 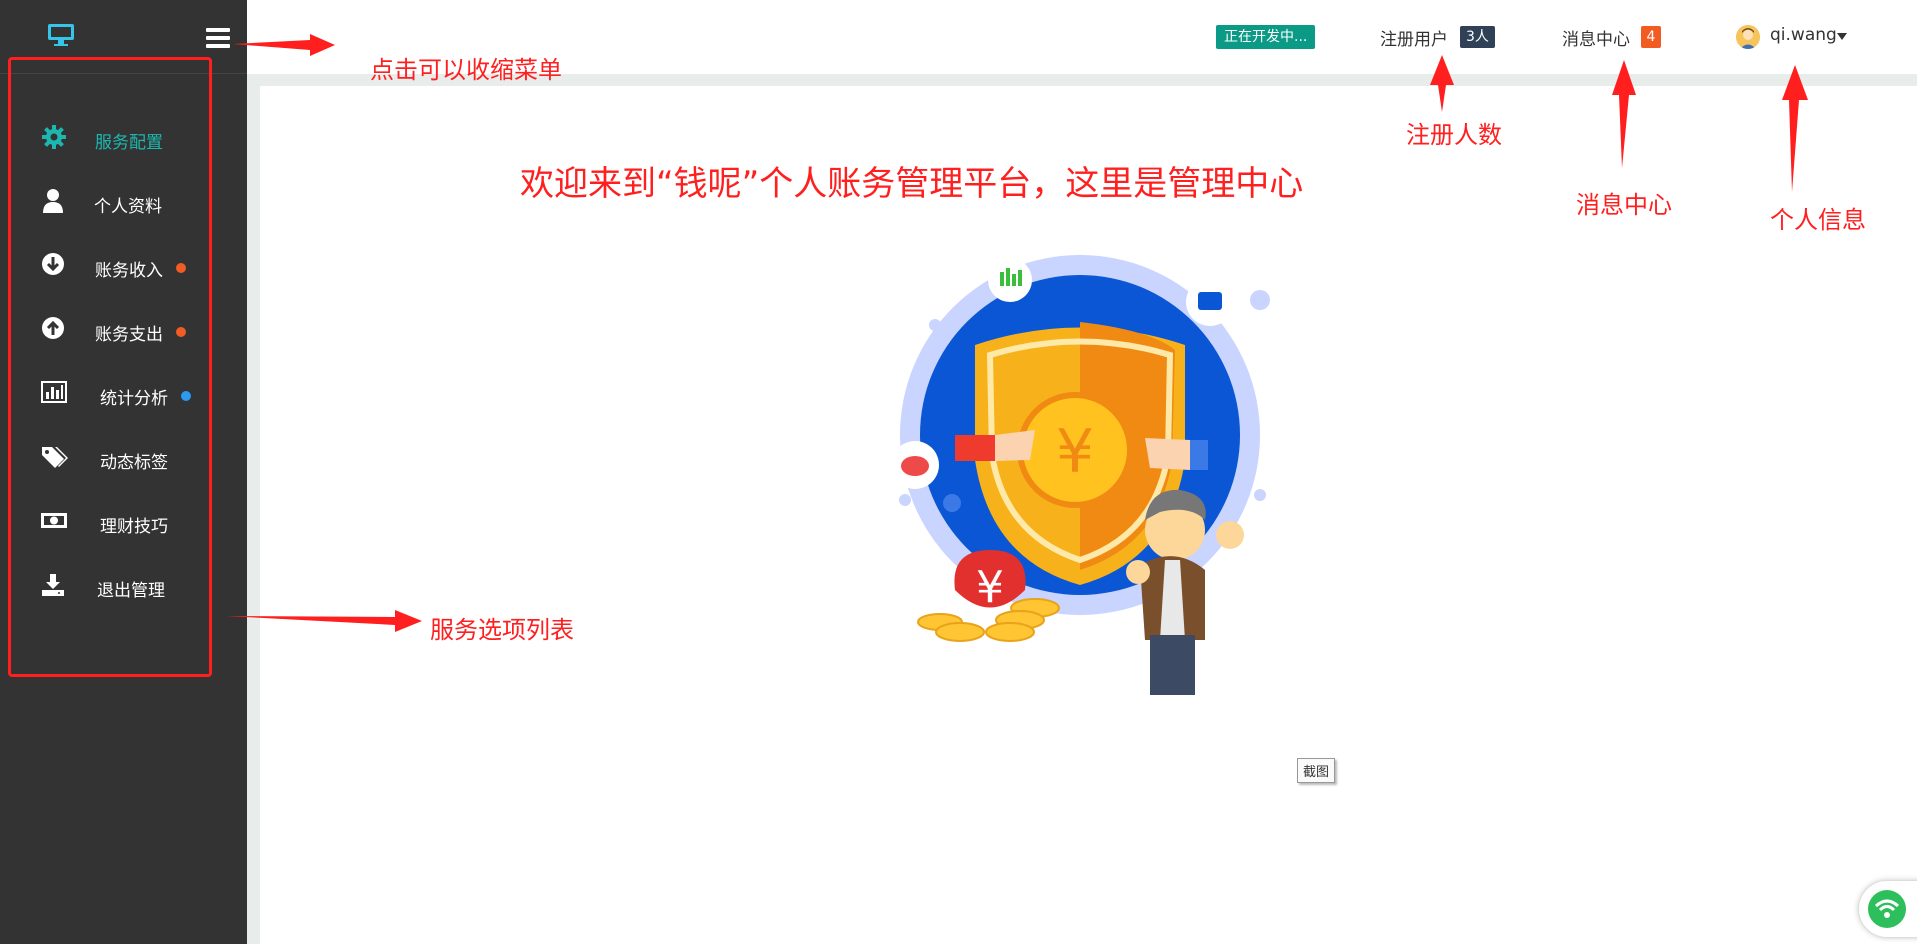 What do you see at coordinates (466, 70) in the screenshot?
I see `annotation-collapse-menu: 点击可以收缩菜单` at bounding box center [466, 70].